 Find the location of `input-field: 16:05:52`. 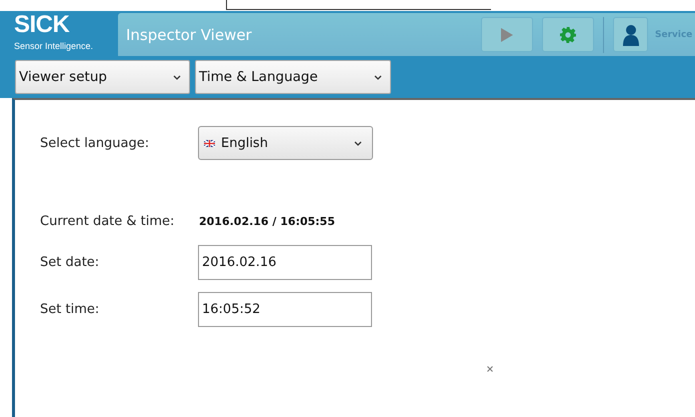

input-field: 16:05:52 is located at coordinates (285, 309).